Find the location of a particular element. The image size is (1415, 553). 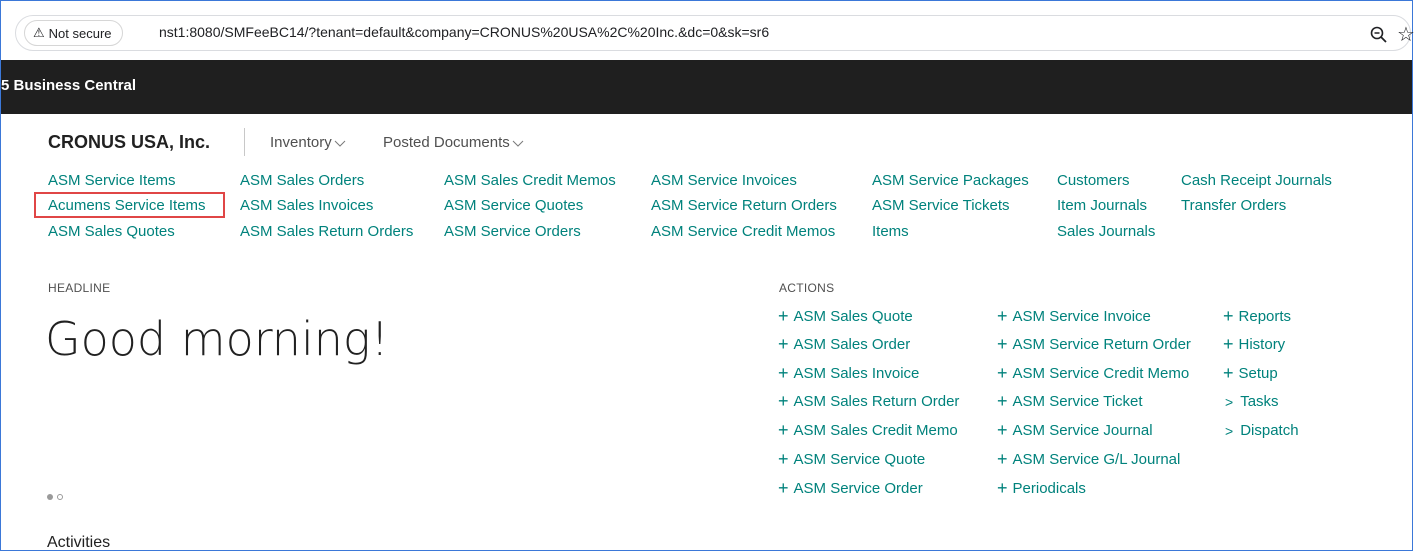

link-asm-service-quotes: ASM Service Quotes is located at coordinates (513, 205).